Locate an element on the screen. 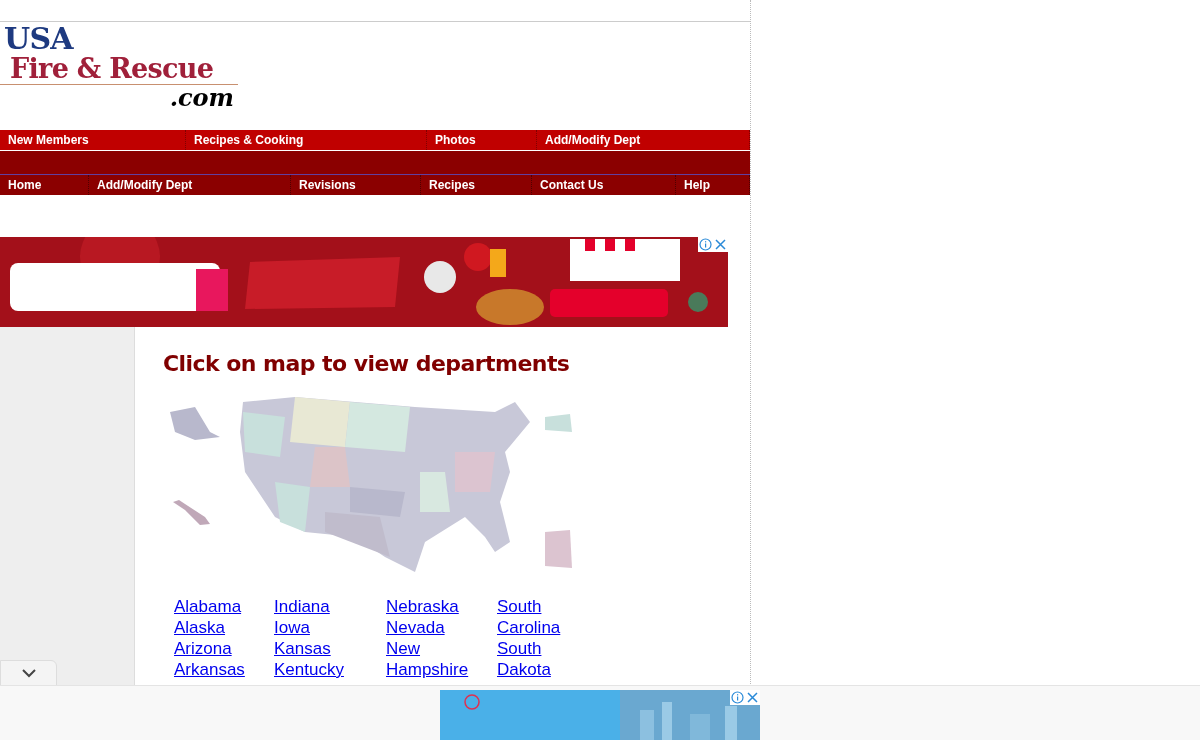 The height and width of the screenshot is (740, 1200). state-link: New is located at coordinates (403, 648).